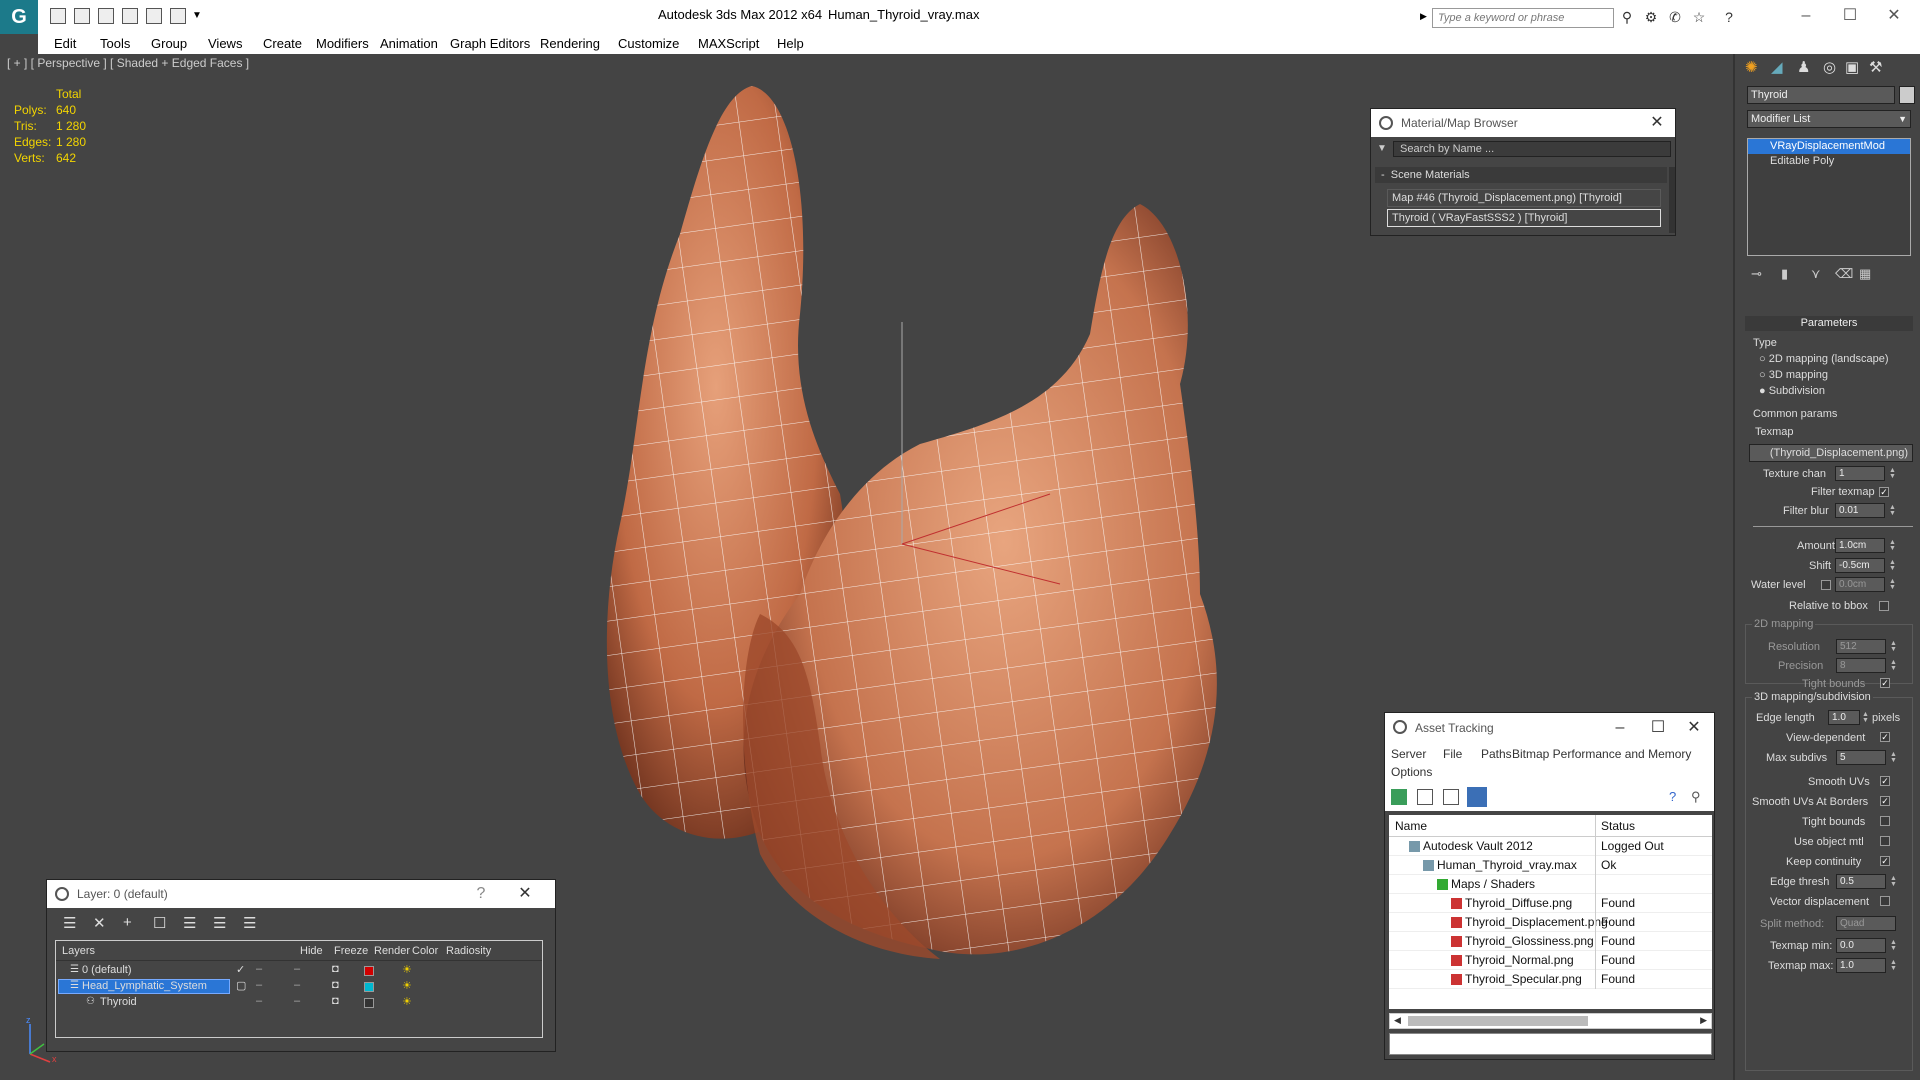 The image size is (1920, 1080). What do you see at coordinates (481, 894) in the screenshot?
I see `help-button: ?` at bounding box center [481, 894].